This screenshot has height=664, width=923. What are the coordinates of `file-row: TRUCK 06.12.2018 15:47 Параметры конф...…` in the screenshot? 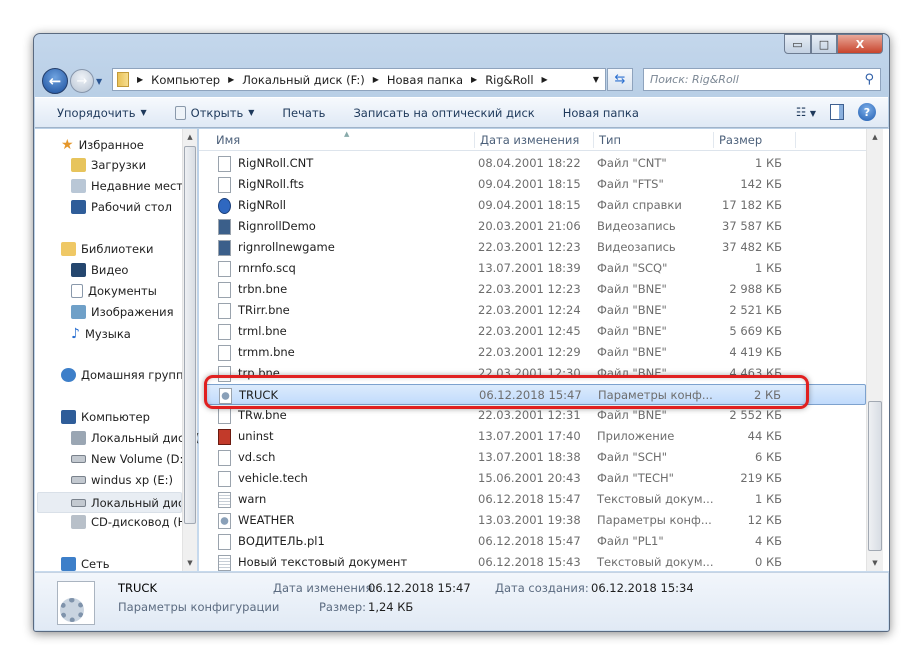 It's located at (535, 394).